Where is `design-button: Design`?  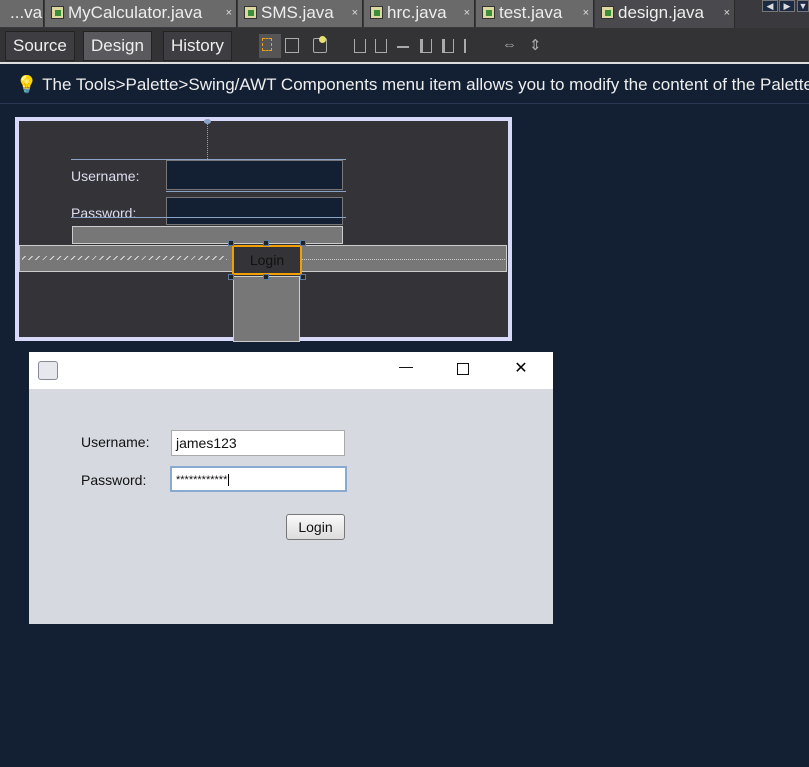 design-button: Design is located at coordinates (117, 46).